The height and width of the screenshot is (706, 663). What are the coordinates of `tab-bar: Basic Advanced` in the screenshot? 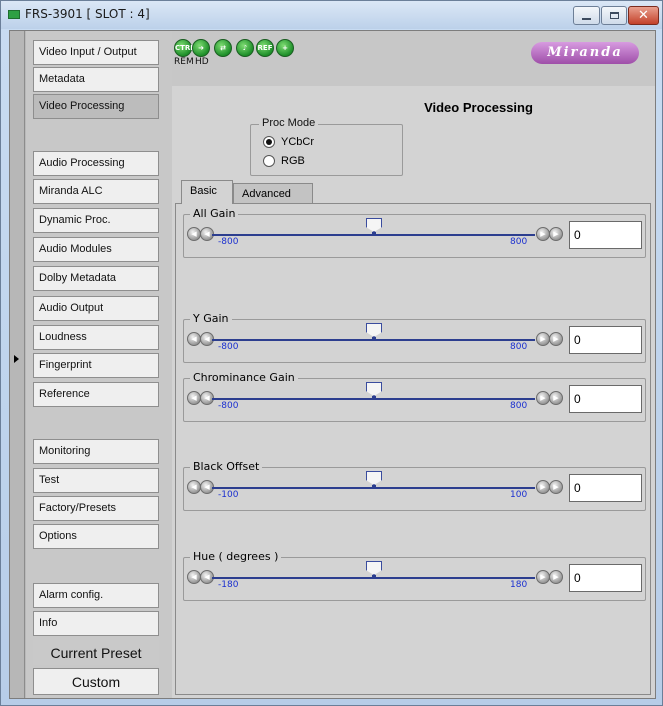 It's located at (413, 192).